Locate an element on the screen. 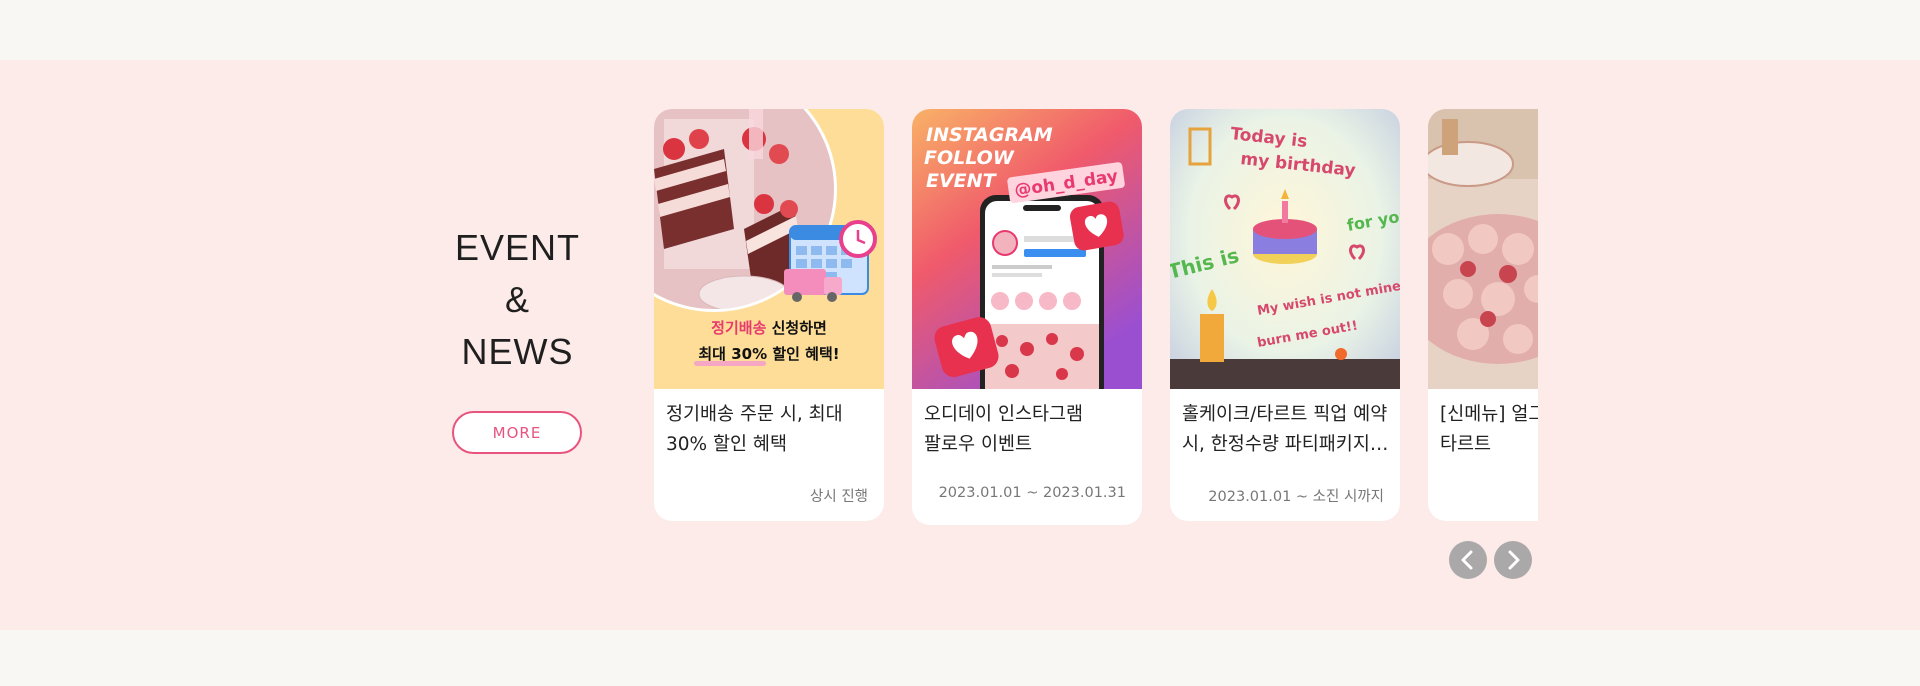  carousel-prev-button is located at coordinates (1468, 560).